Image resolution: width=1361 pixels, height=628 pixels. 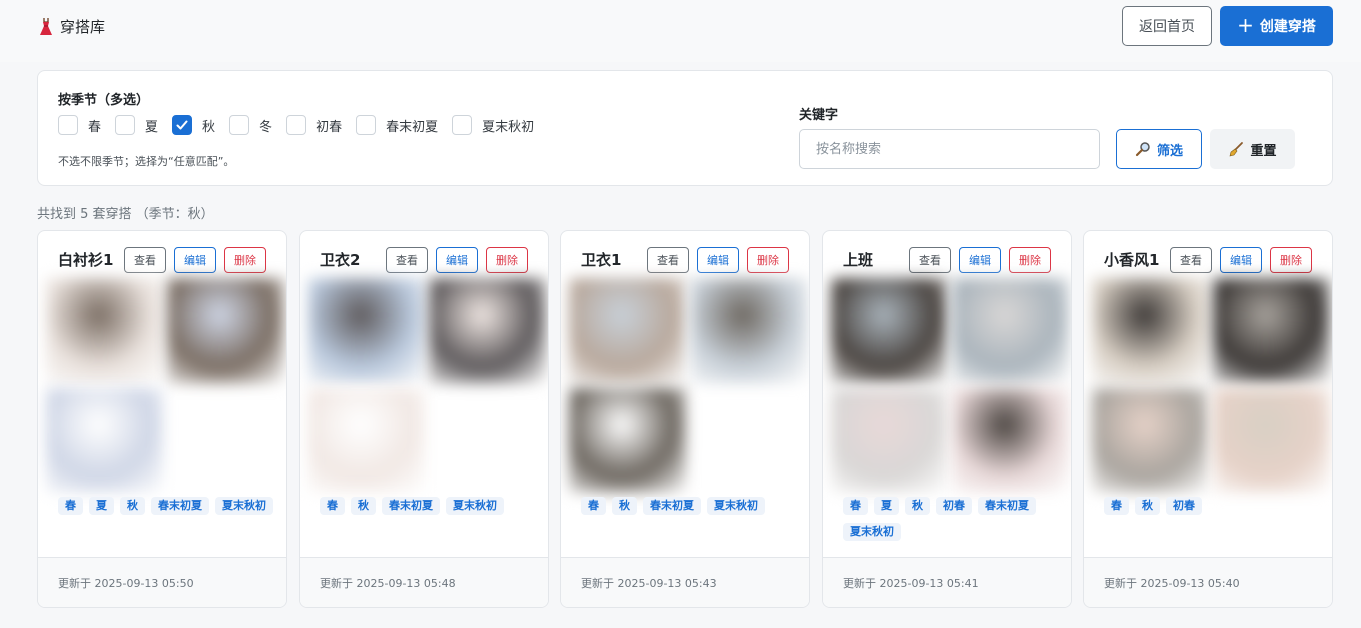 What do you see at coordinates (193, 125) in the screenshot?
I see `season-option: 秋` at bounding box center [193, 125].